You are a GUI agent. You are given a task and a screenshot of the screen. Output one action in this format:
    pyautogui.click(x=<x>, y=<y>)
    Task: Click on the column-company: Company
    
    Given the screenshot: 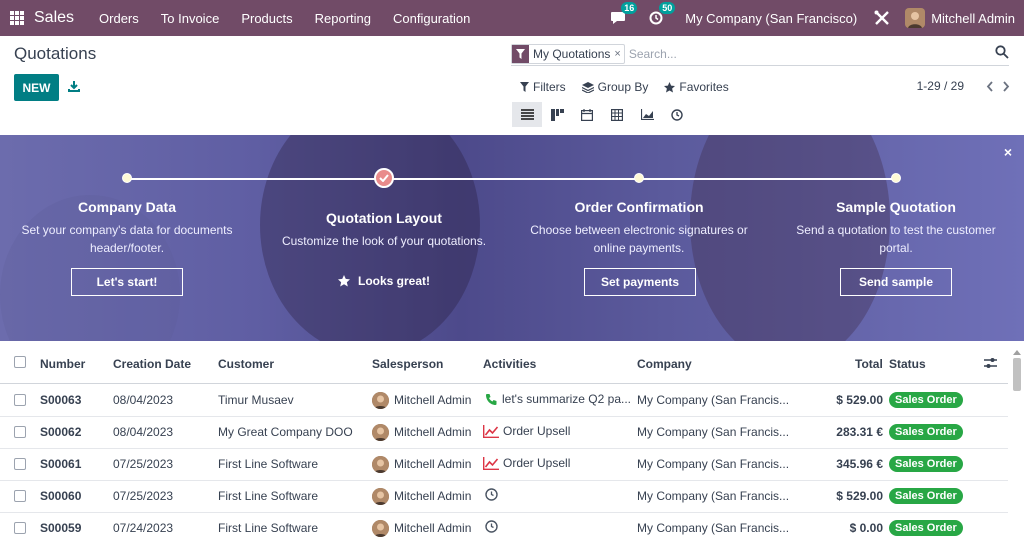 What is the action you would take?
    pyautogui.click(x=664, y=364)
    